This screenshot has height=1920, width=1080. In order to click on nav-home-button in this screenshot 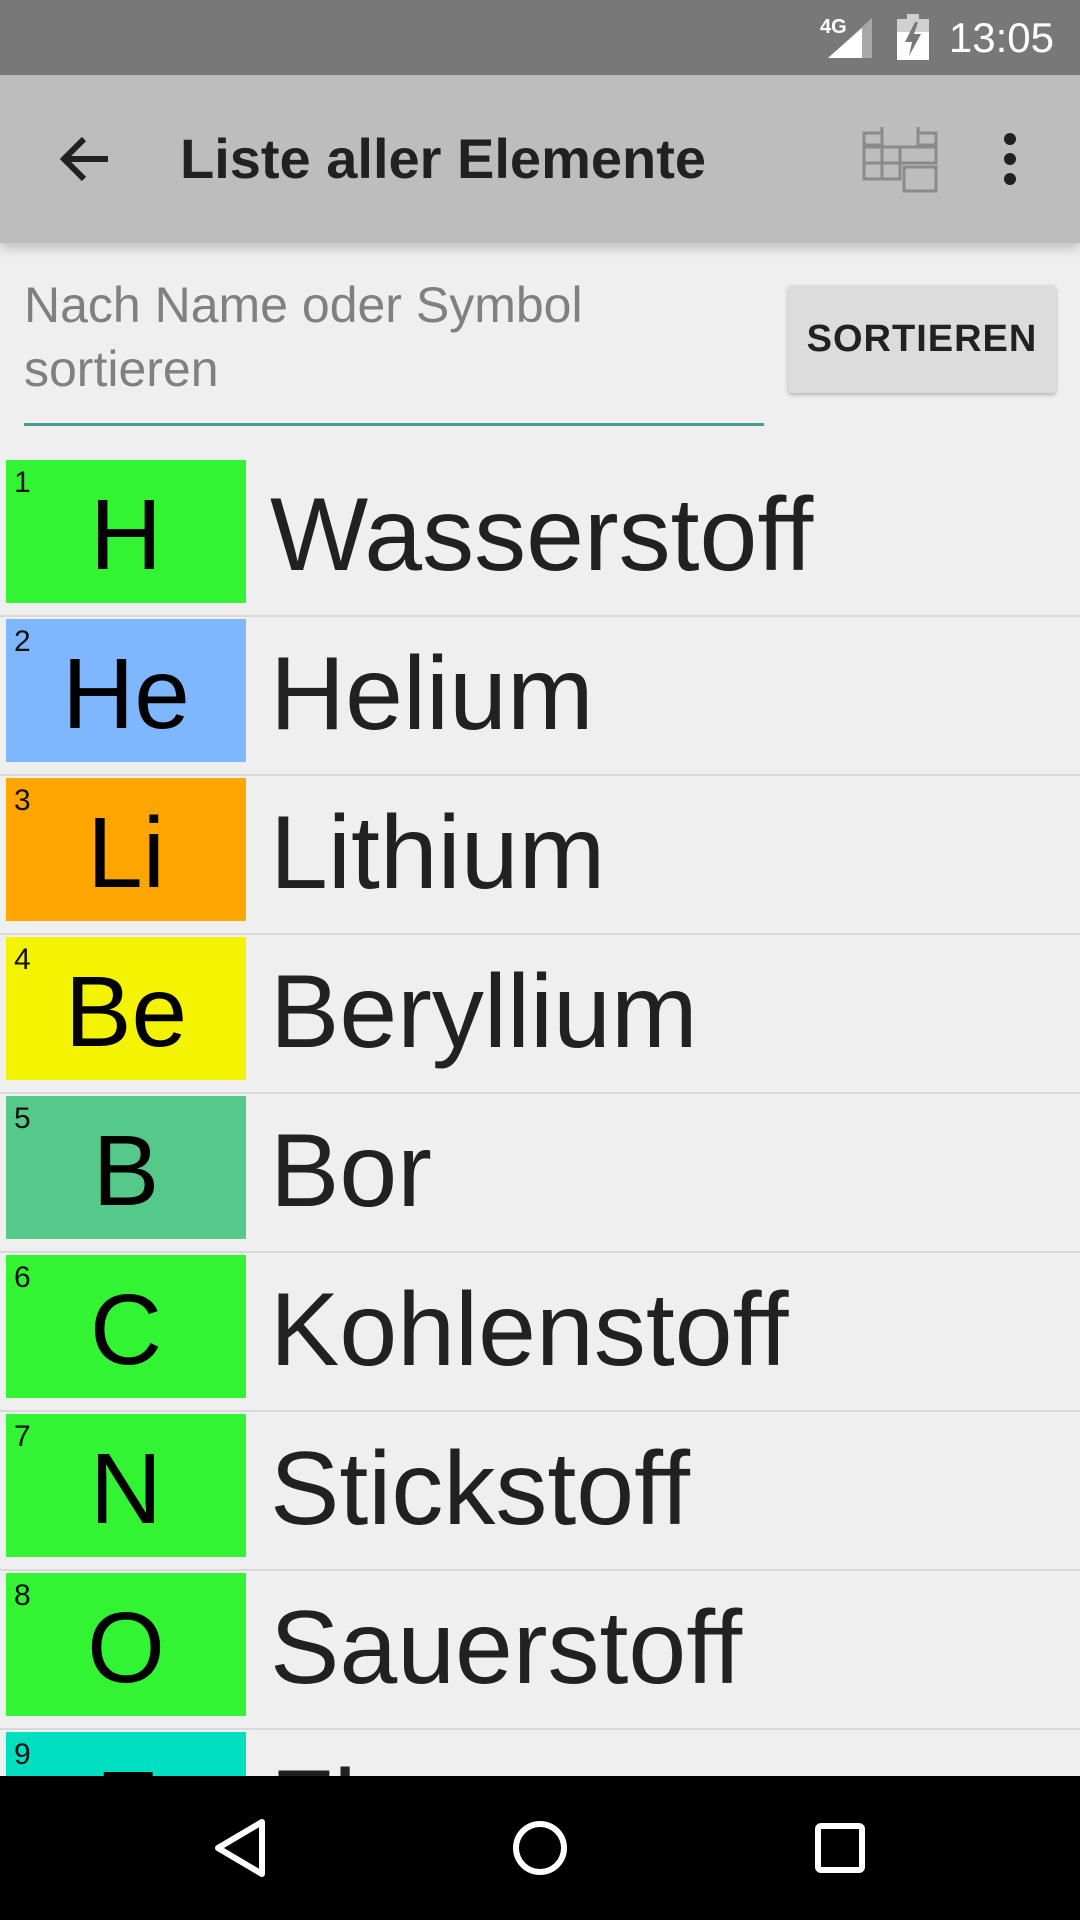, I will do `click(540, 1848)`.